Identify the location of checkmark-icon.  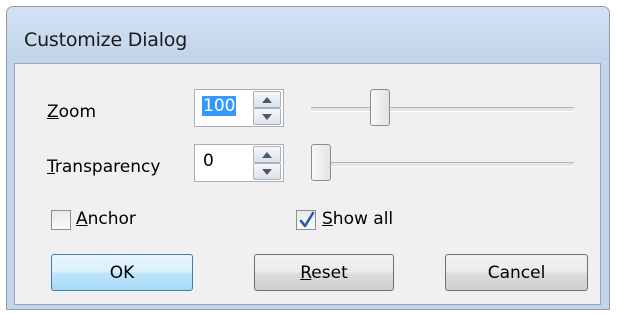
(307, 219).